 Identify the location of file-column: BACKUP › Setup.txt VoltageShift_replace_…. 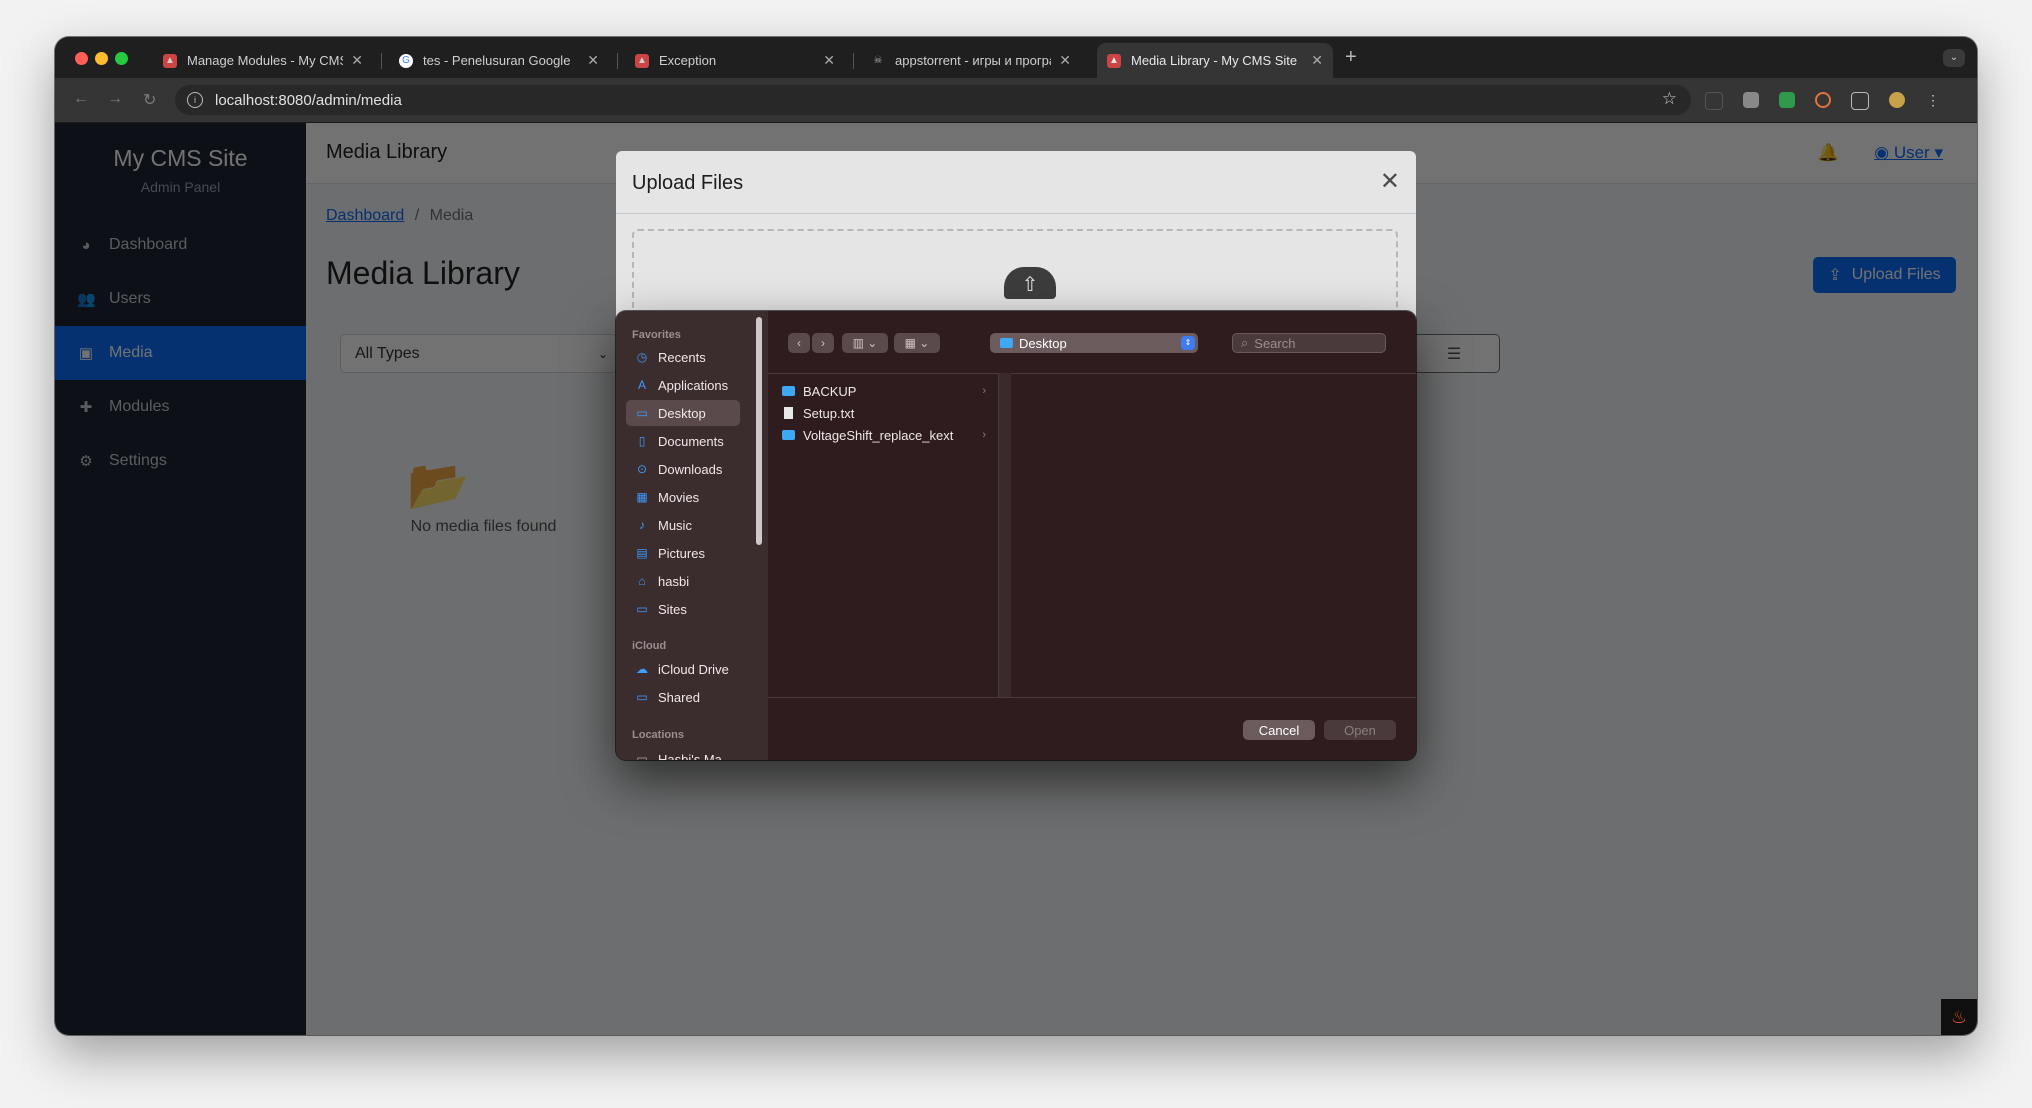
(883, 535).